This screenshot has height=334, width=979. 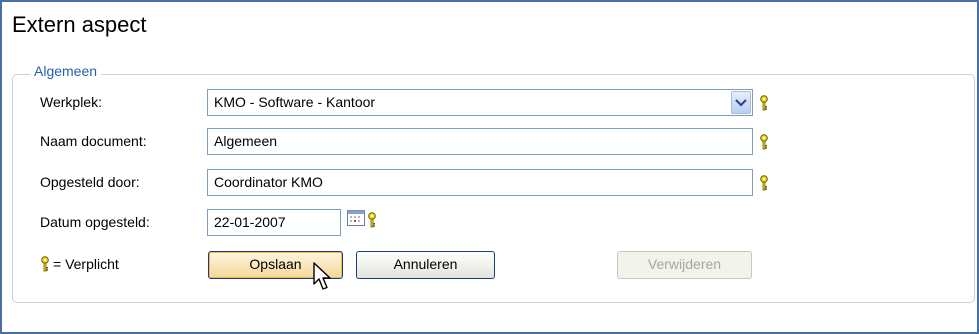 I want to click on calendar-icon, so click(x=356, y=218).